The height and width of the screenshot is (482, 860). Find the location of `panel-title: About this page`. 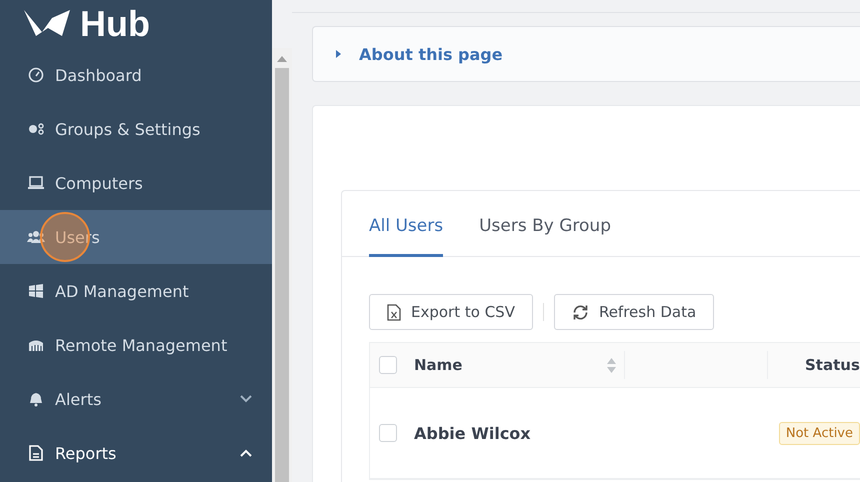

panel-title: About this page is located at coordinates (431, 54).